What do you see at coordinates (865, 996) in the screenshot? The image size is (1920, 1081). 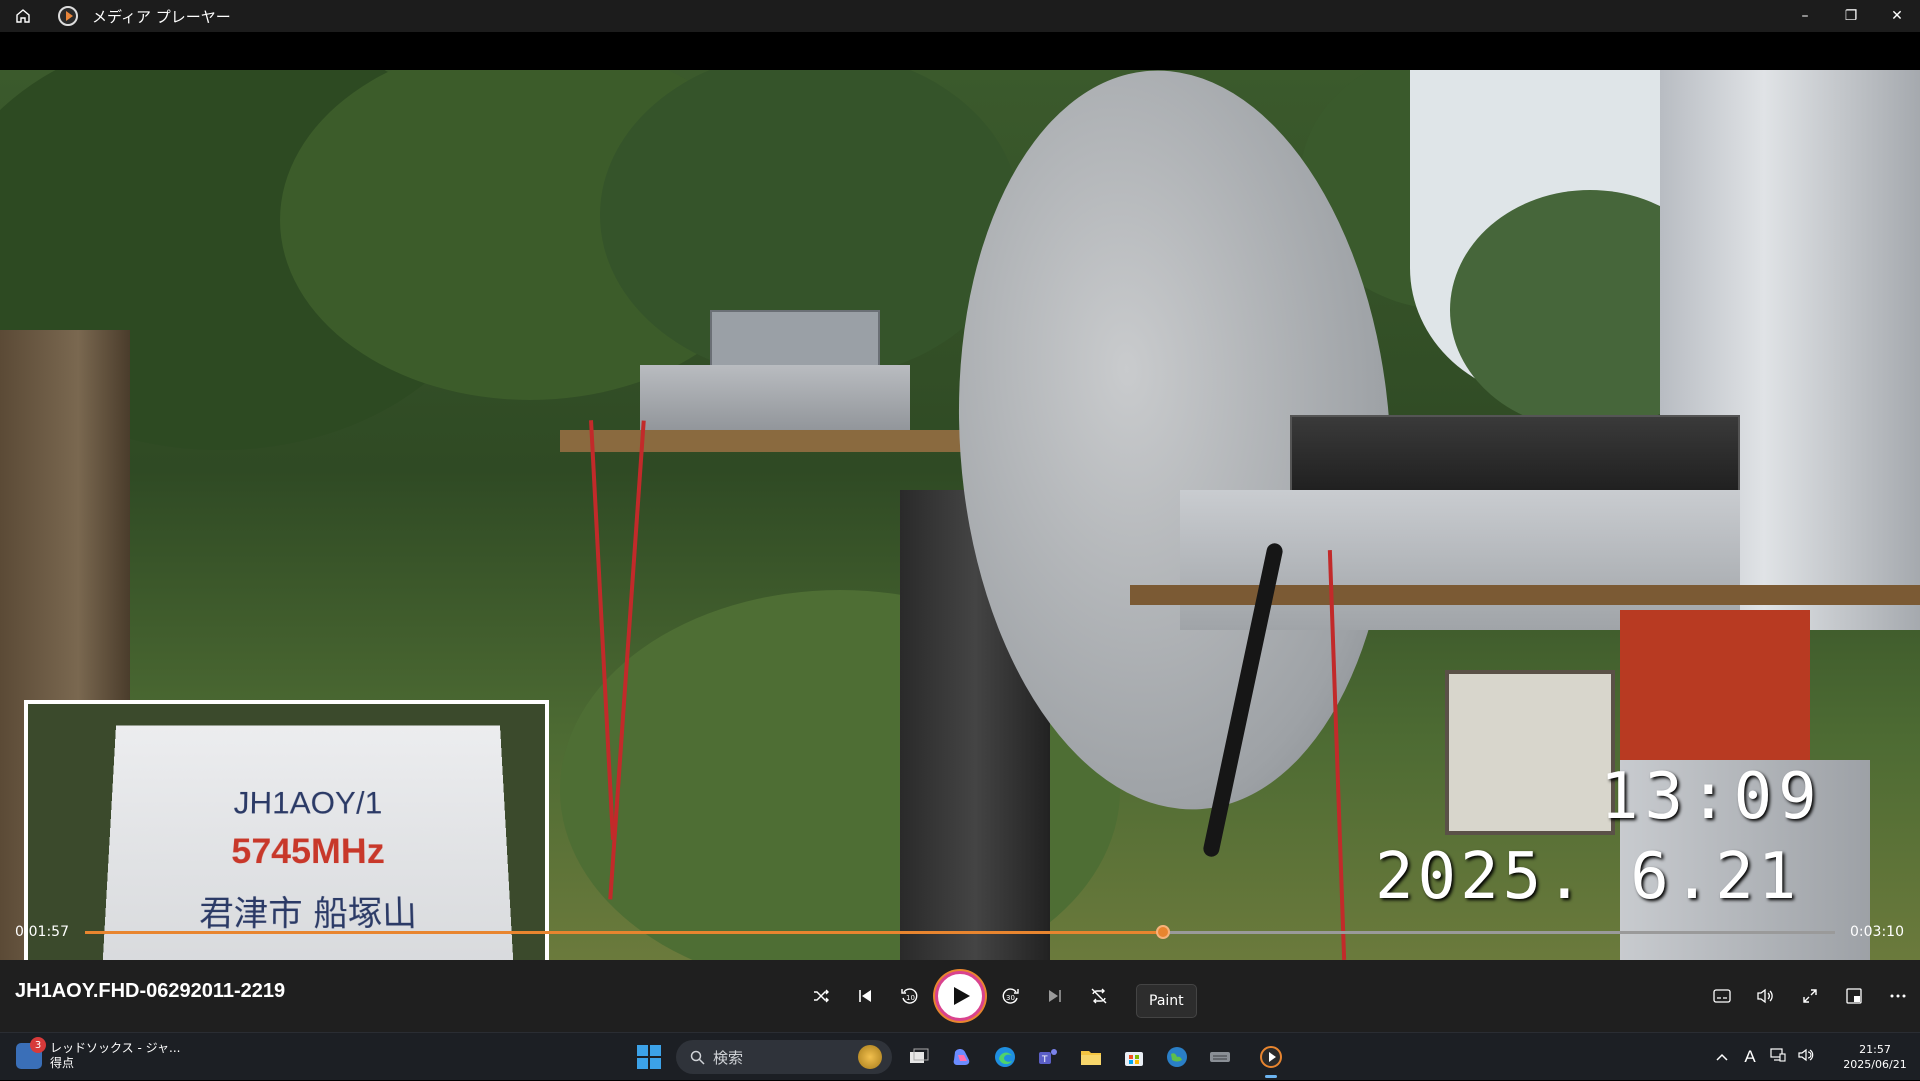 I see `previous-icon` at bounding box center [865, 996].